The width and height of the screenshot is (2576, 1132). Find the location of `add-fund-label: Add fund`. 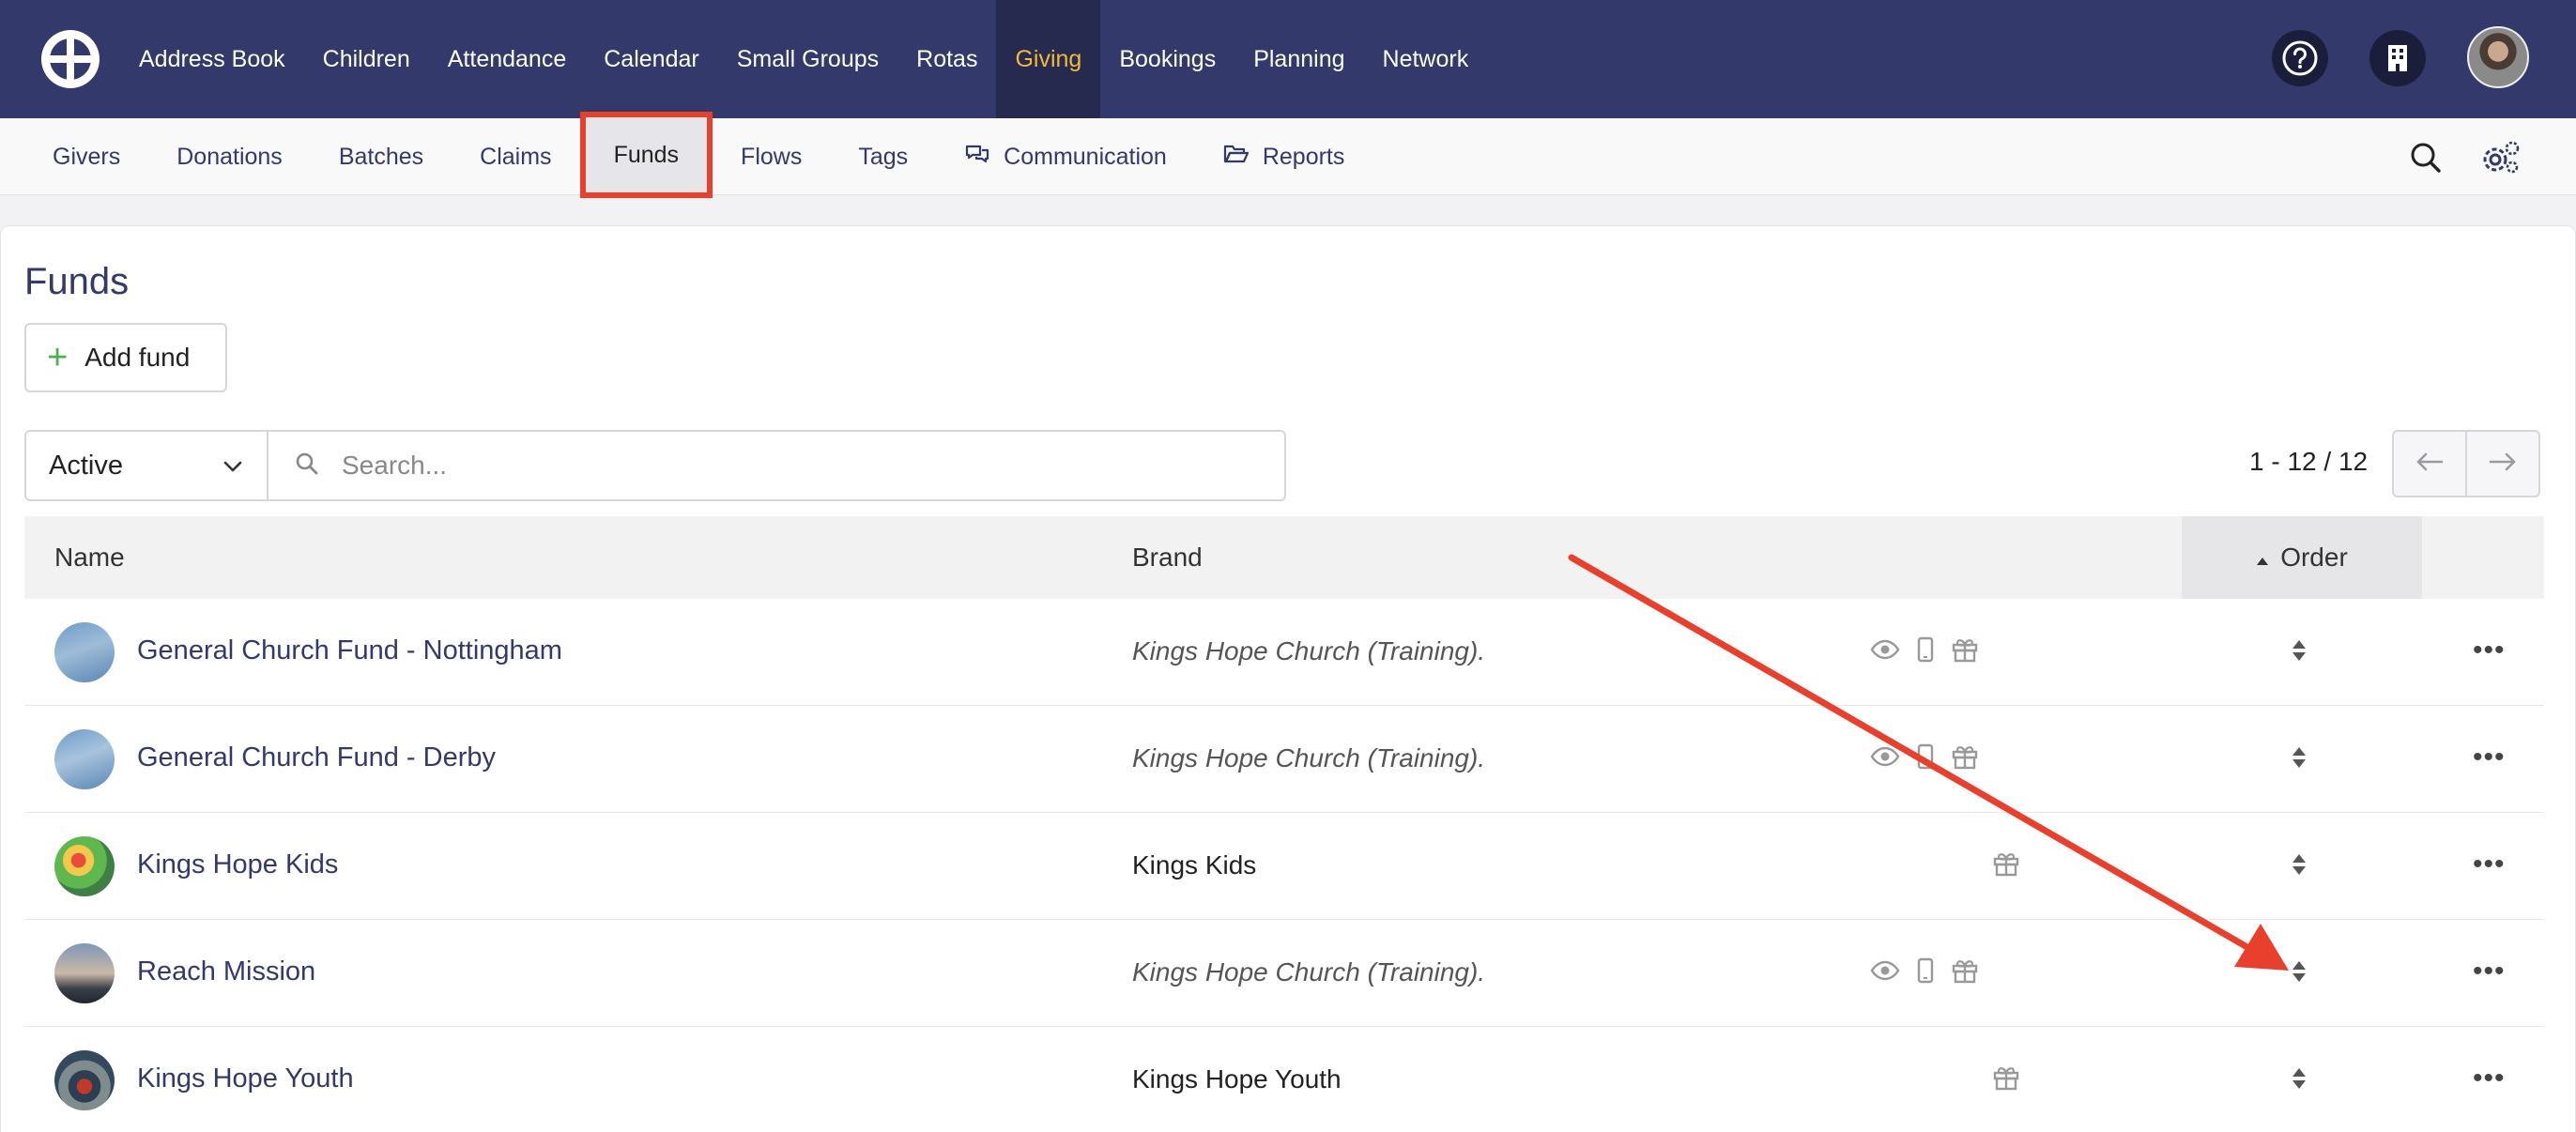

add-fund-label: Add fund is located at coordinates (138, 357).